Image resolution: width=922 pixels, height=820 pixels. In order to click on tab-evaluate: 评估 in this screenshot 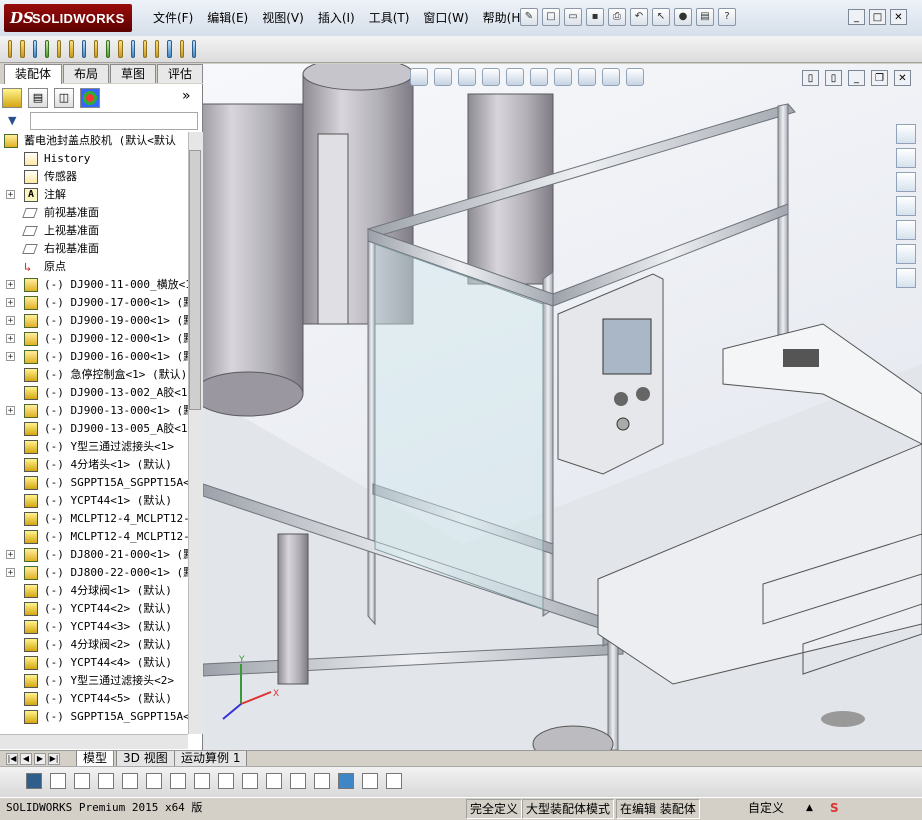, I will do `click(180, 73)`.